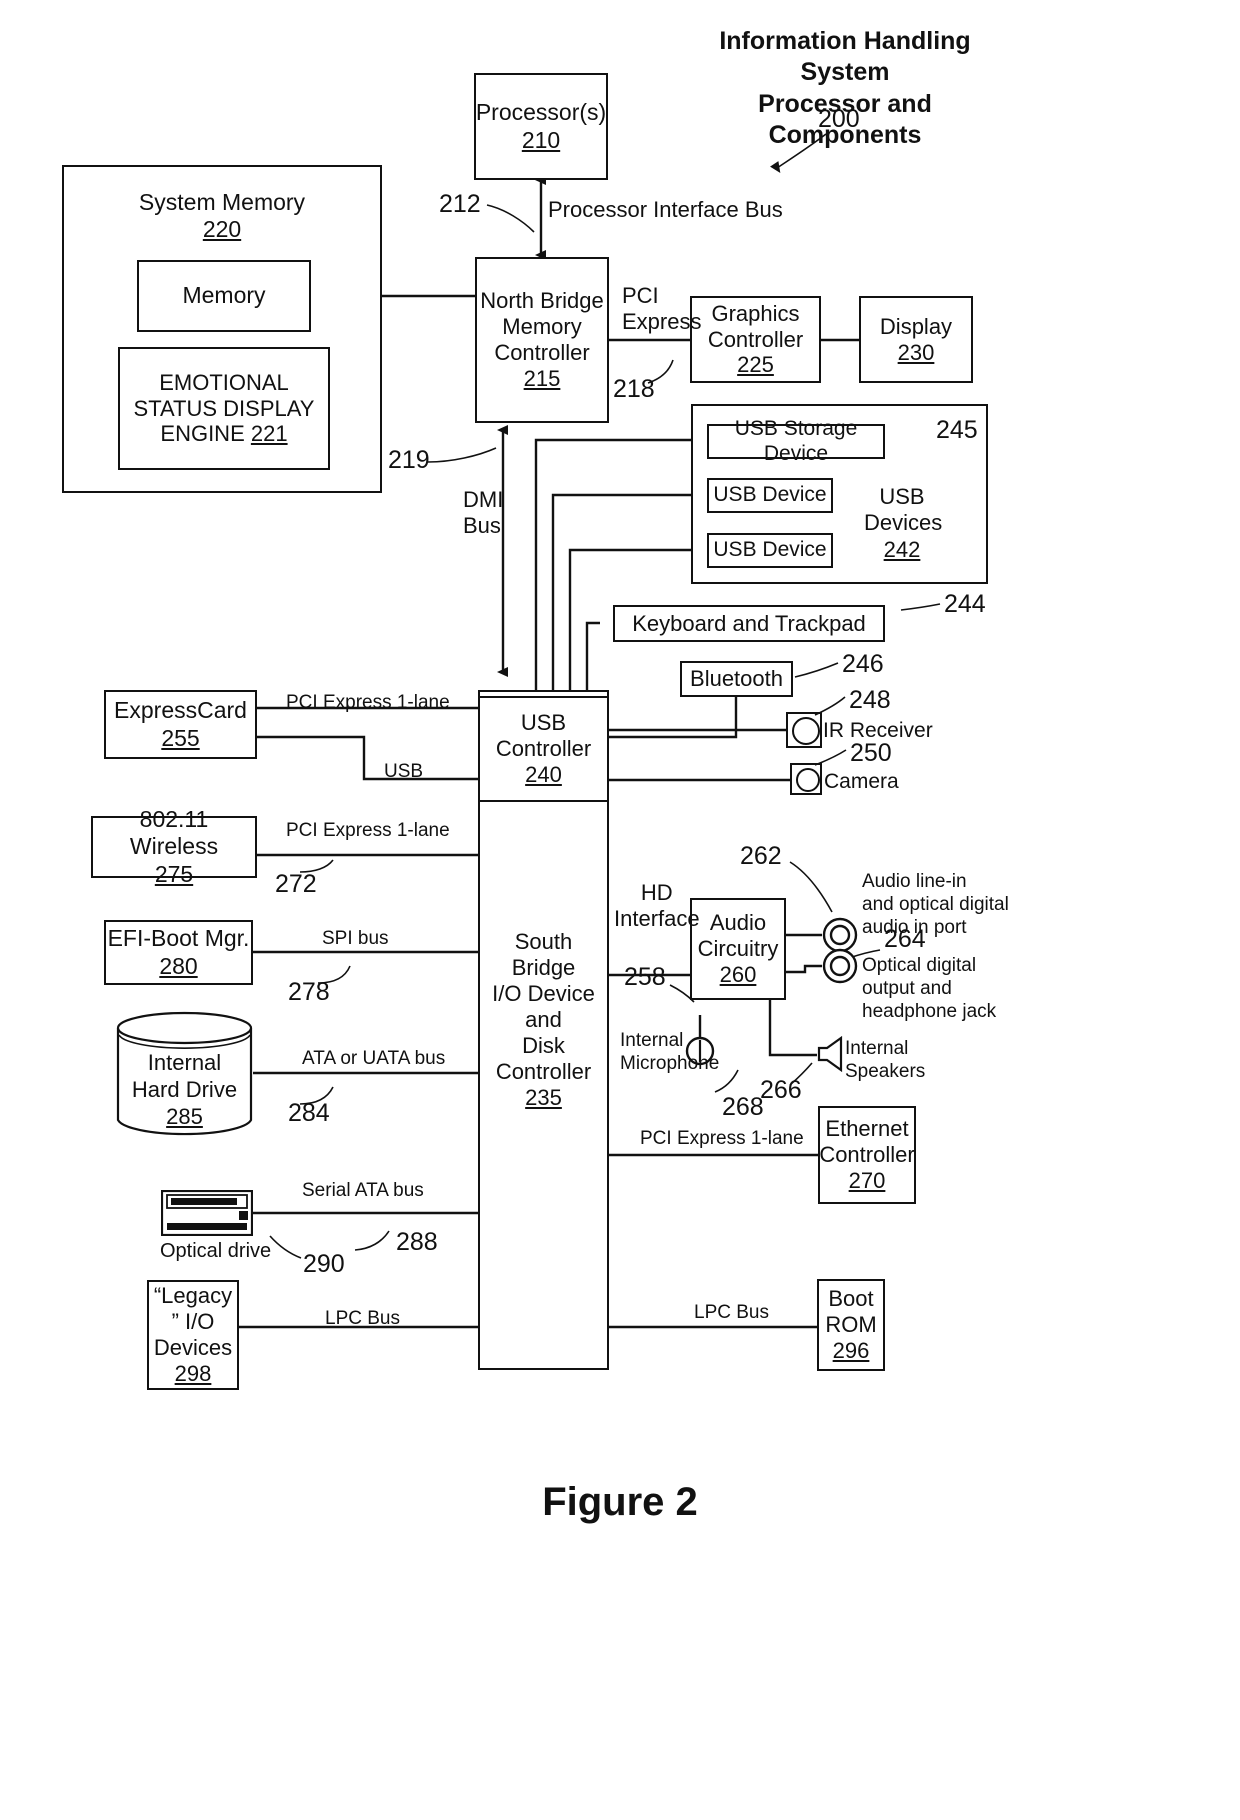  Describe the element at coordinates (368, 830) in the screenshot. I see `label-pcie-1lane-wireless: PCI Express 1-lane` at that location.